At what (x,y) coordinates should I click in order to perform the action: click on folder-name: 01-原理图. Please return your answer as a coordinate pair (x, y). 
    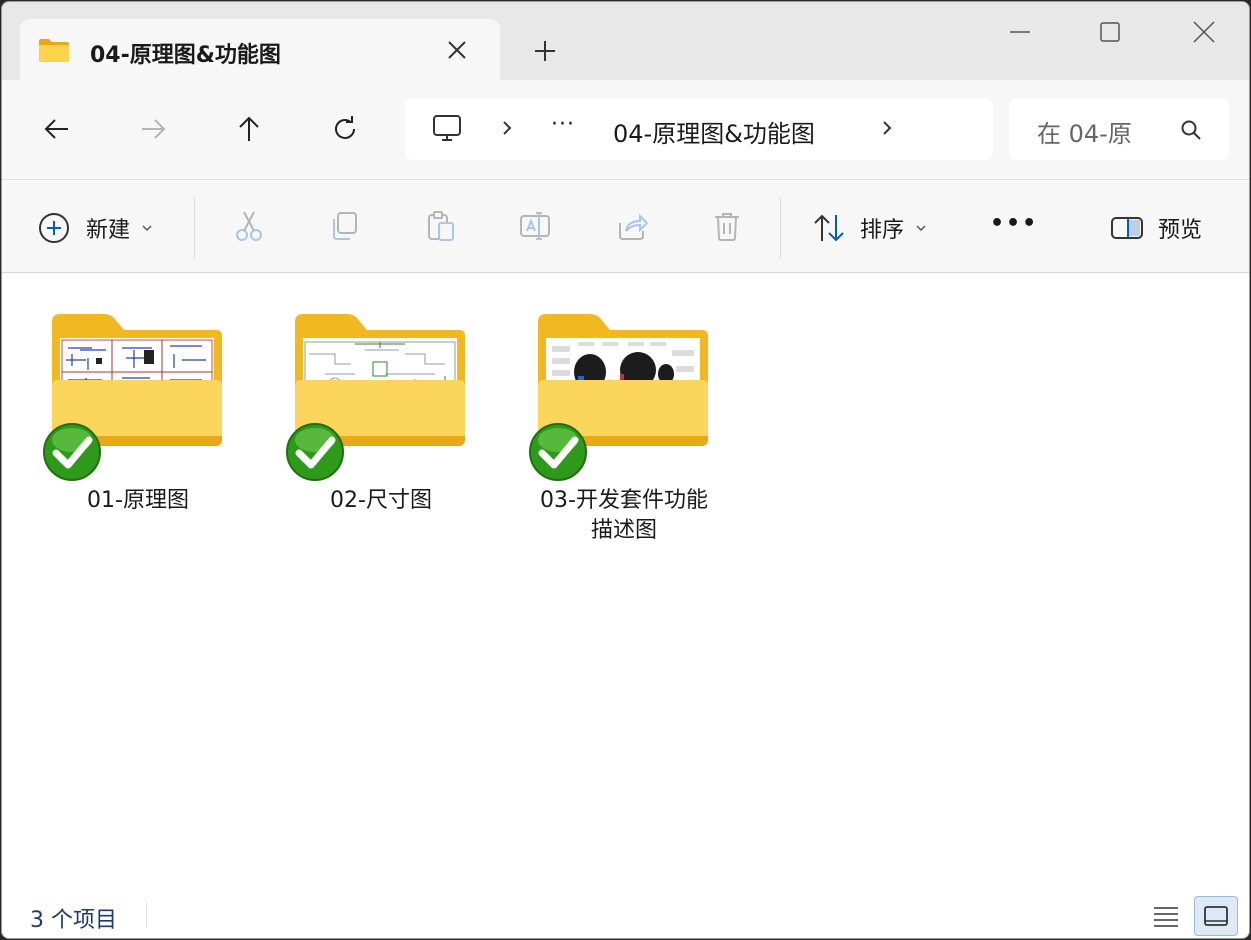
    Looking at the image, I should click on (138, 500).